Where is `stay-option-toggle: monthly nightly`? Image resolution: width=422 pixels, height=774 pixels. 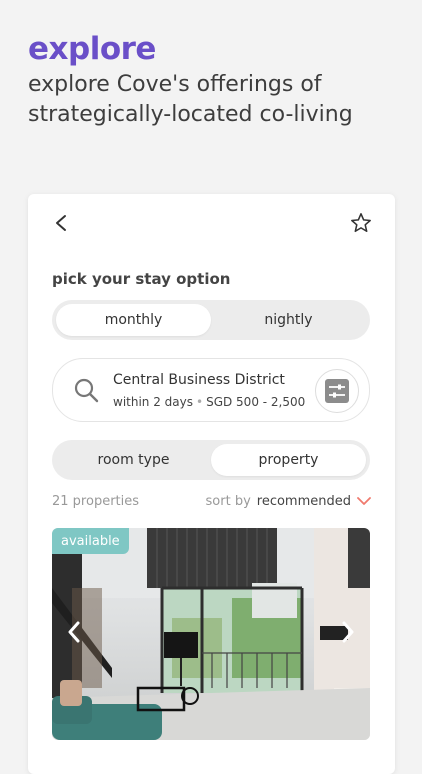 stay-option-toggle: monthly nightly is located at coordinates (211, 320).